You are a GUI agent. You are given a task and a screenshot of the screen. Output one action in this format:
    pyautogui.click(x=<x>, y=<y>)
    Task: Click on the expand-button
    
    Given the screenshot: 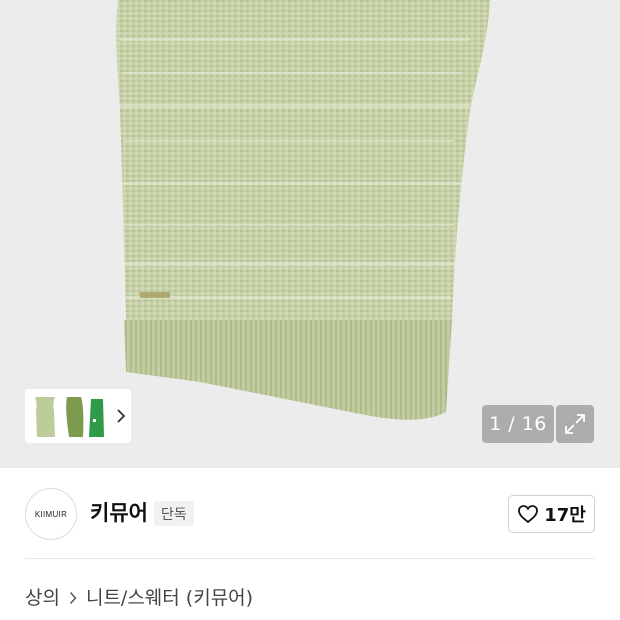 What is the action you would take?
    pyautogui.click(x=575, y=424)
    